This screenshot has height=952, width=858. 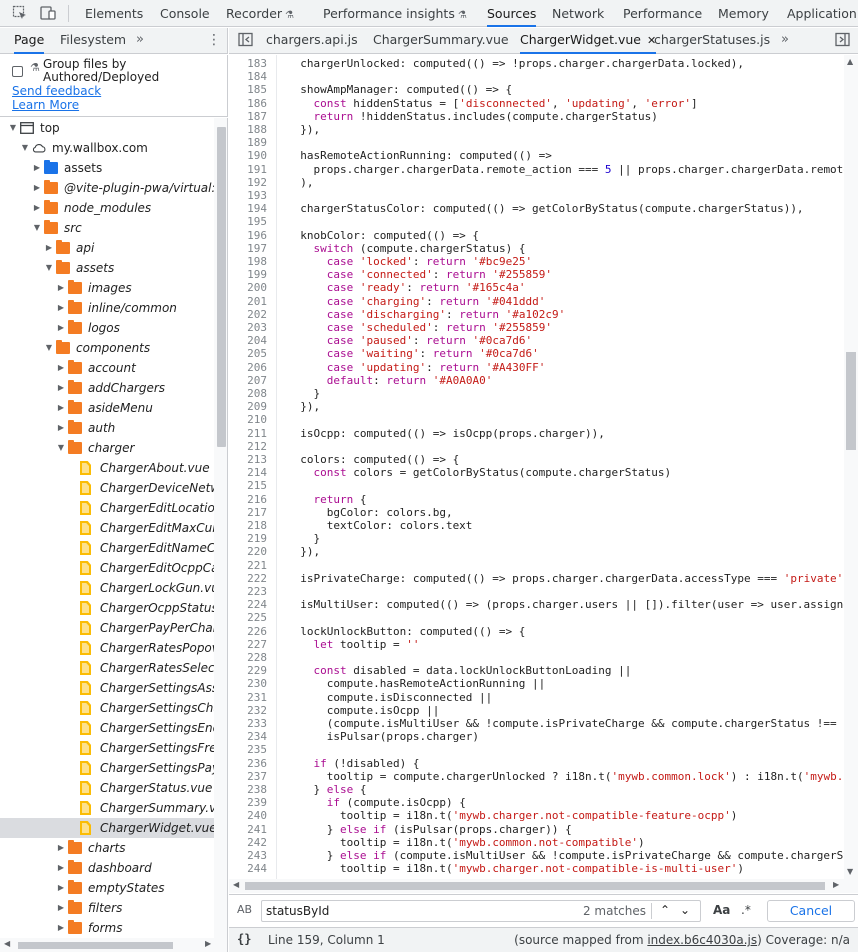 What do you see at coordinates (248, 644) in the screenshot?
I see `line-number: 227` at bounding box center [248, 644].